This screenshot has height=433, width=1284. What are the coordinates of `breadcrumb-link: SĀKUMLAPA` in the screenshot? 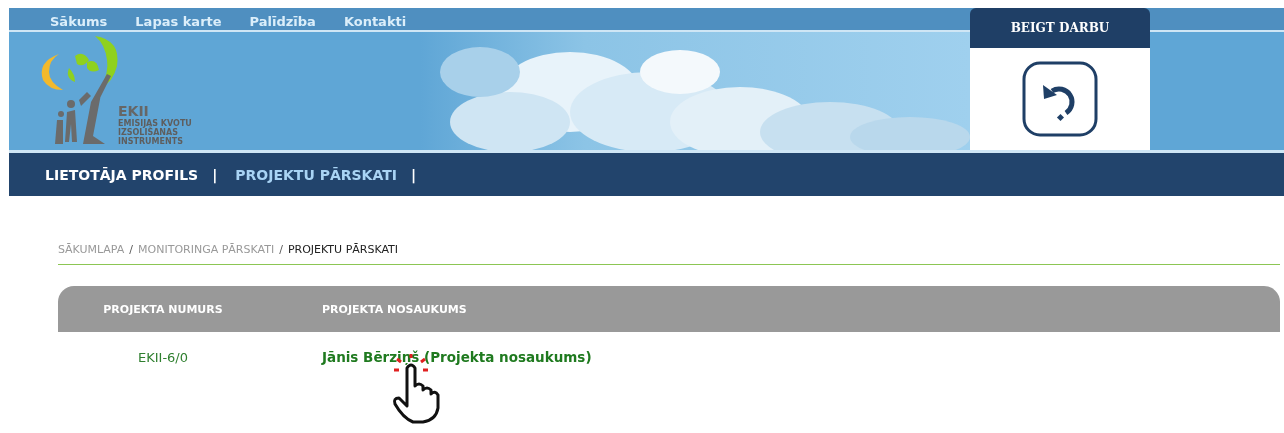 It's located at (91, 249).